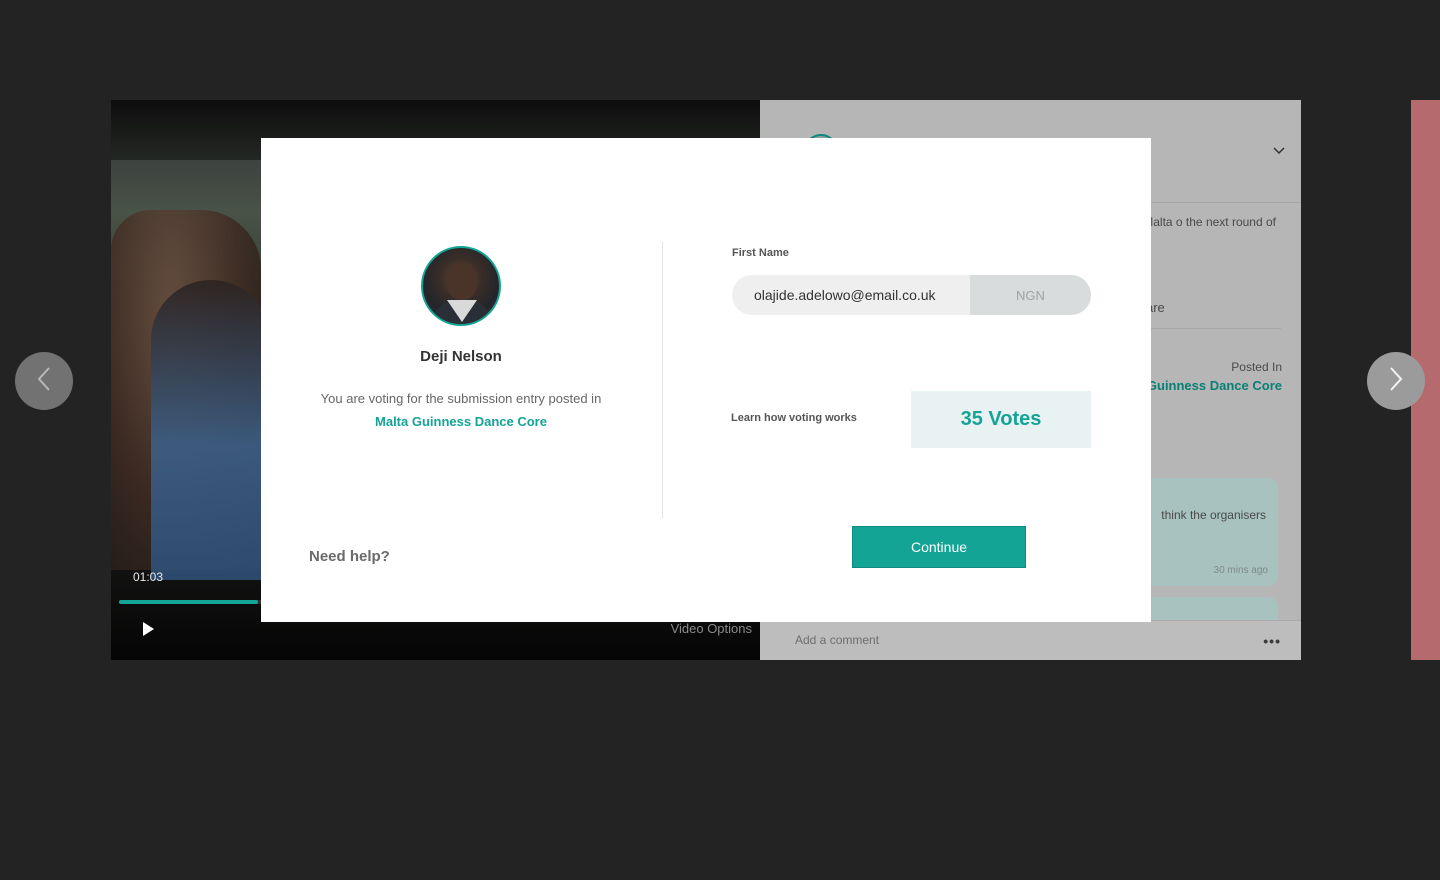 Image resolution: width=1440 pixels, height=880 pixels. What do you see at coordinates (211, 430) in the screenshot?
I see `video-frame-person` at bounding box center [211, 430].